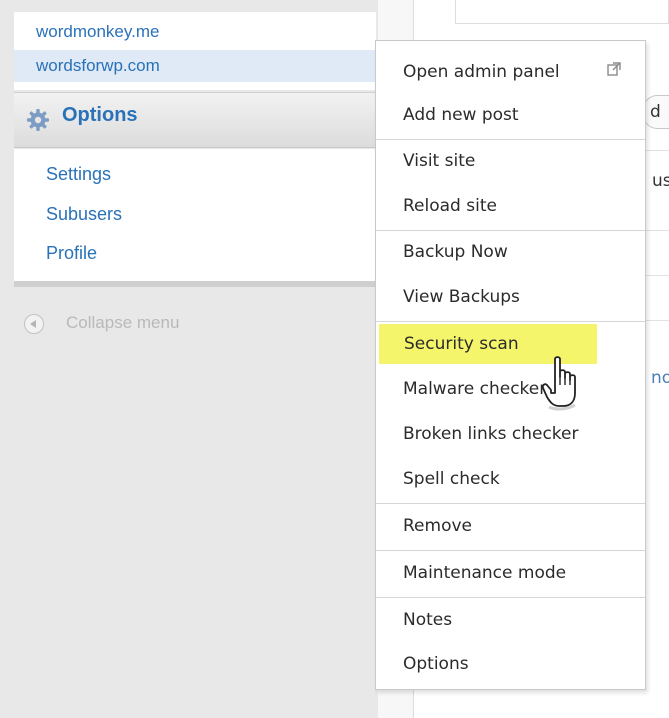 The image size is (669, 718). I want to click on site-item-wordsforwp: wordsforwp.com, so click(195, 66).